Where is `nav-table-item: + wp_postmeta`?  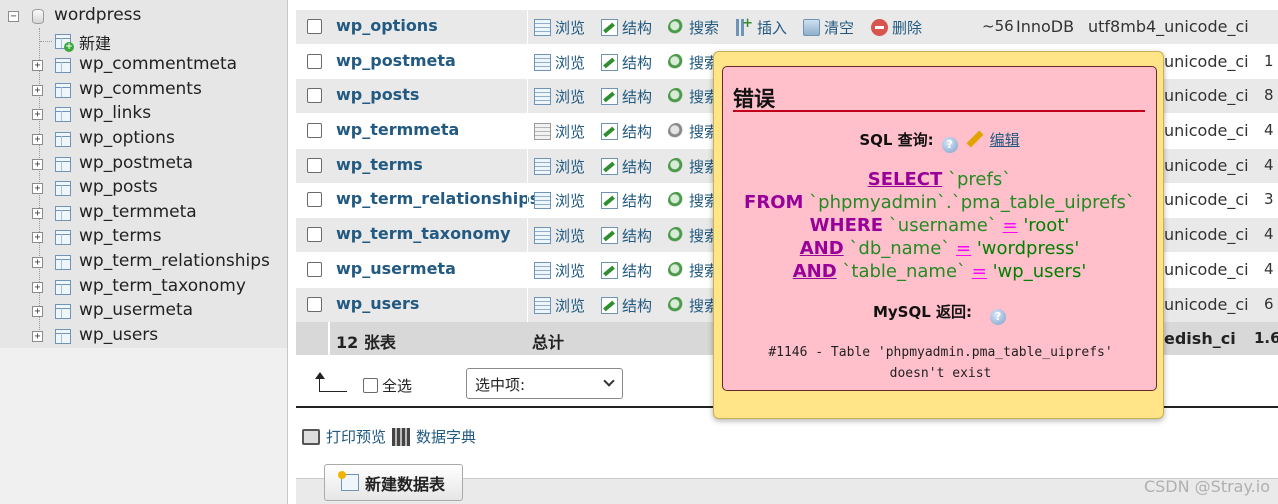
nav-table-item: + wp_postmeta is located at coordinates (143, 164).